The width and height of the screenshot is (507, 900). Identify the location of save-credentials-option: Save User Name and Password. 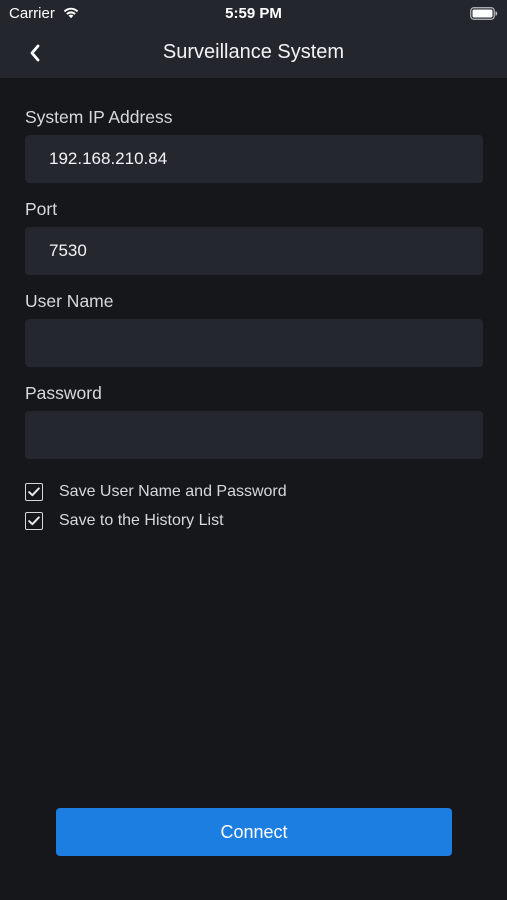
(156, 492).